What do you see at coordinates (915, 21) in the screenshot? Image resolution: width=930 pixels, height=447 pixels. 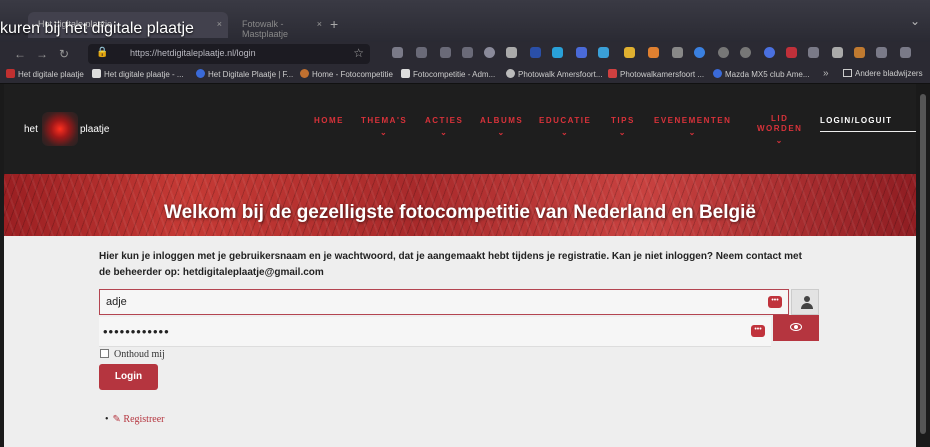 I see `tab-list-chevron-icon: ⌄` at bounding box center [915, 21].